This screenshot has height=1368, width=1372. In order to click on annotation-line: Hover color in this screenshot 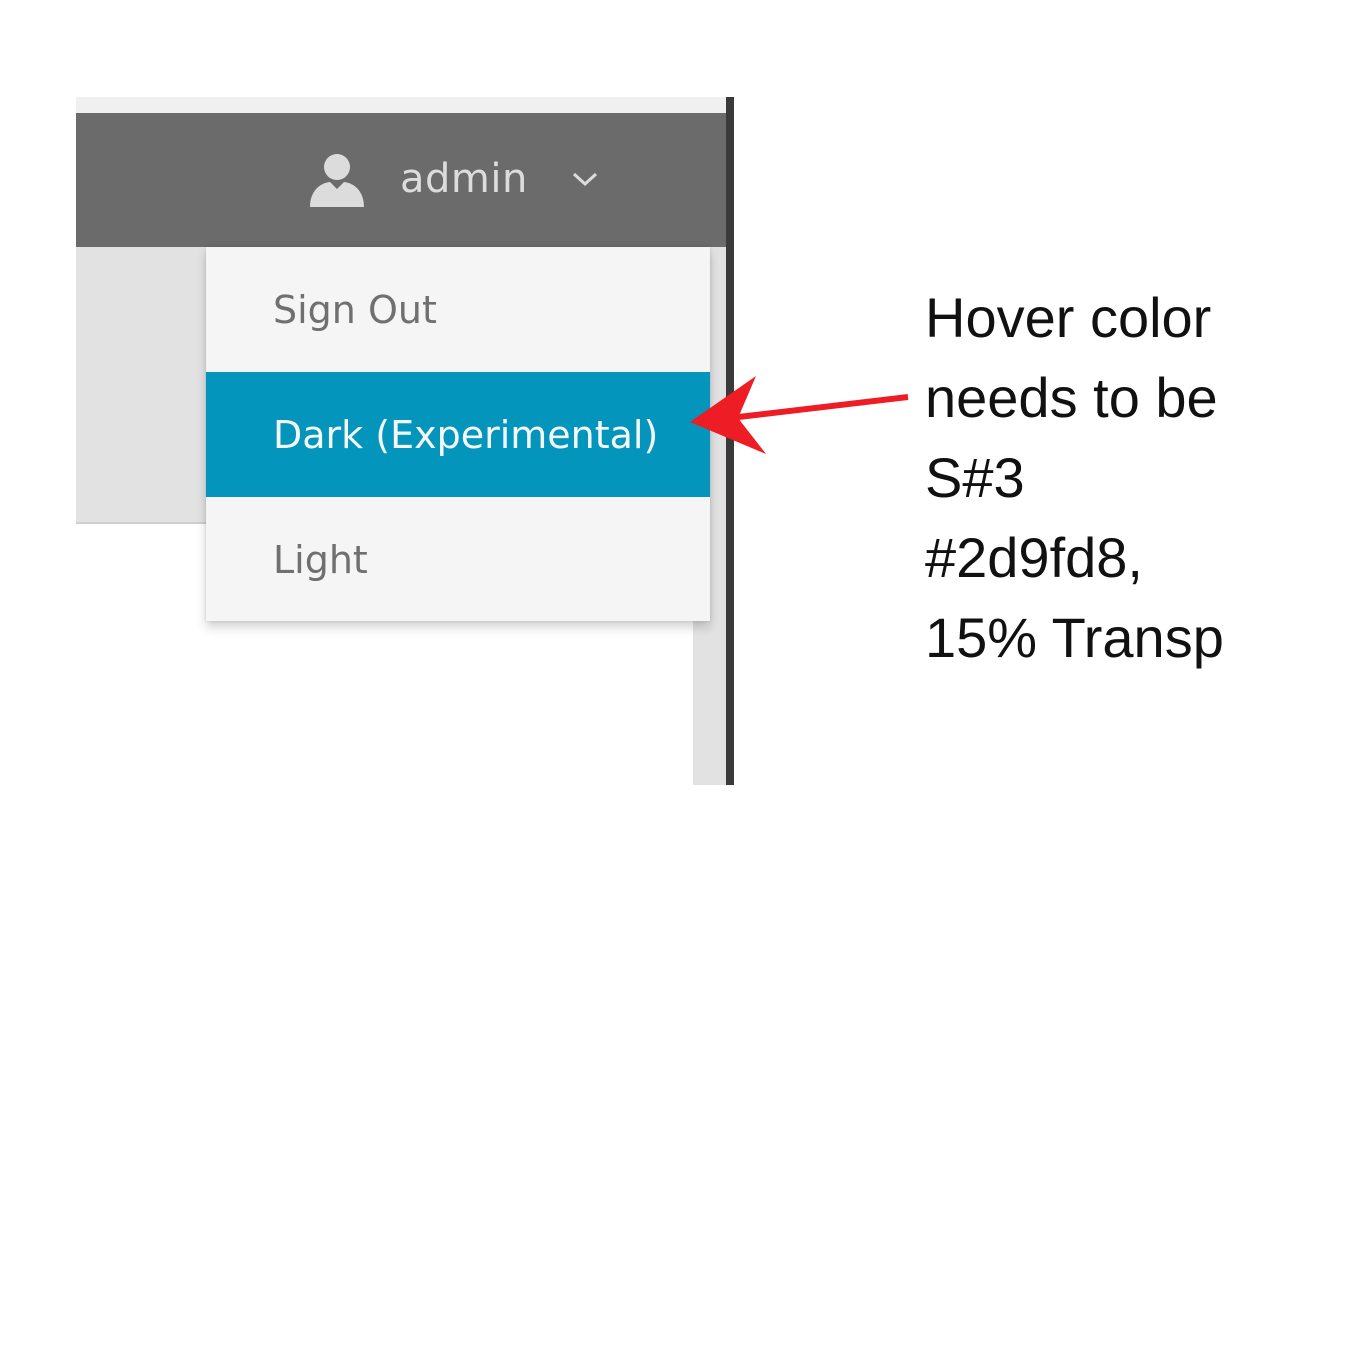, I will do `click(1068, 317)`.